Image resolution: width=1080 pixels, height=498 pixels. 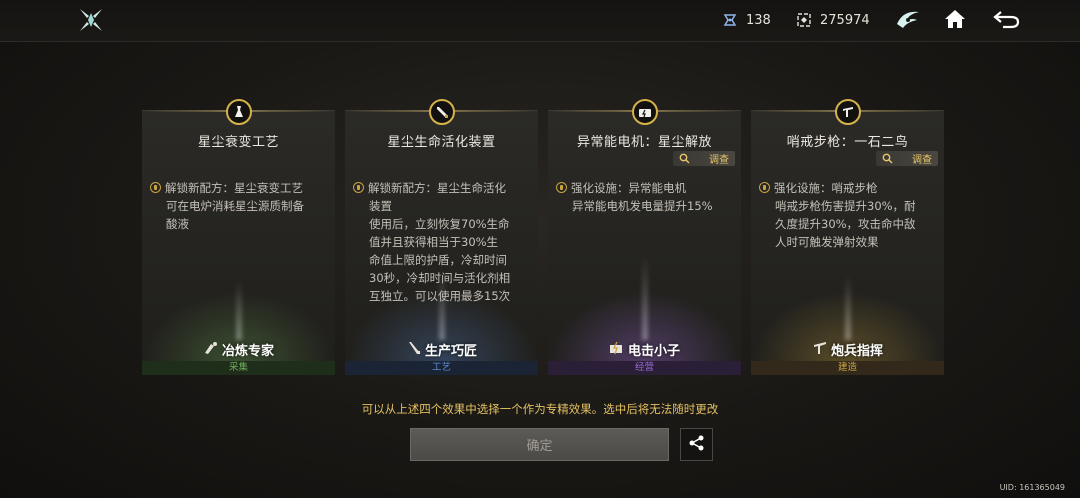 I want to click on energy-icon, so click(x=730, y=20).